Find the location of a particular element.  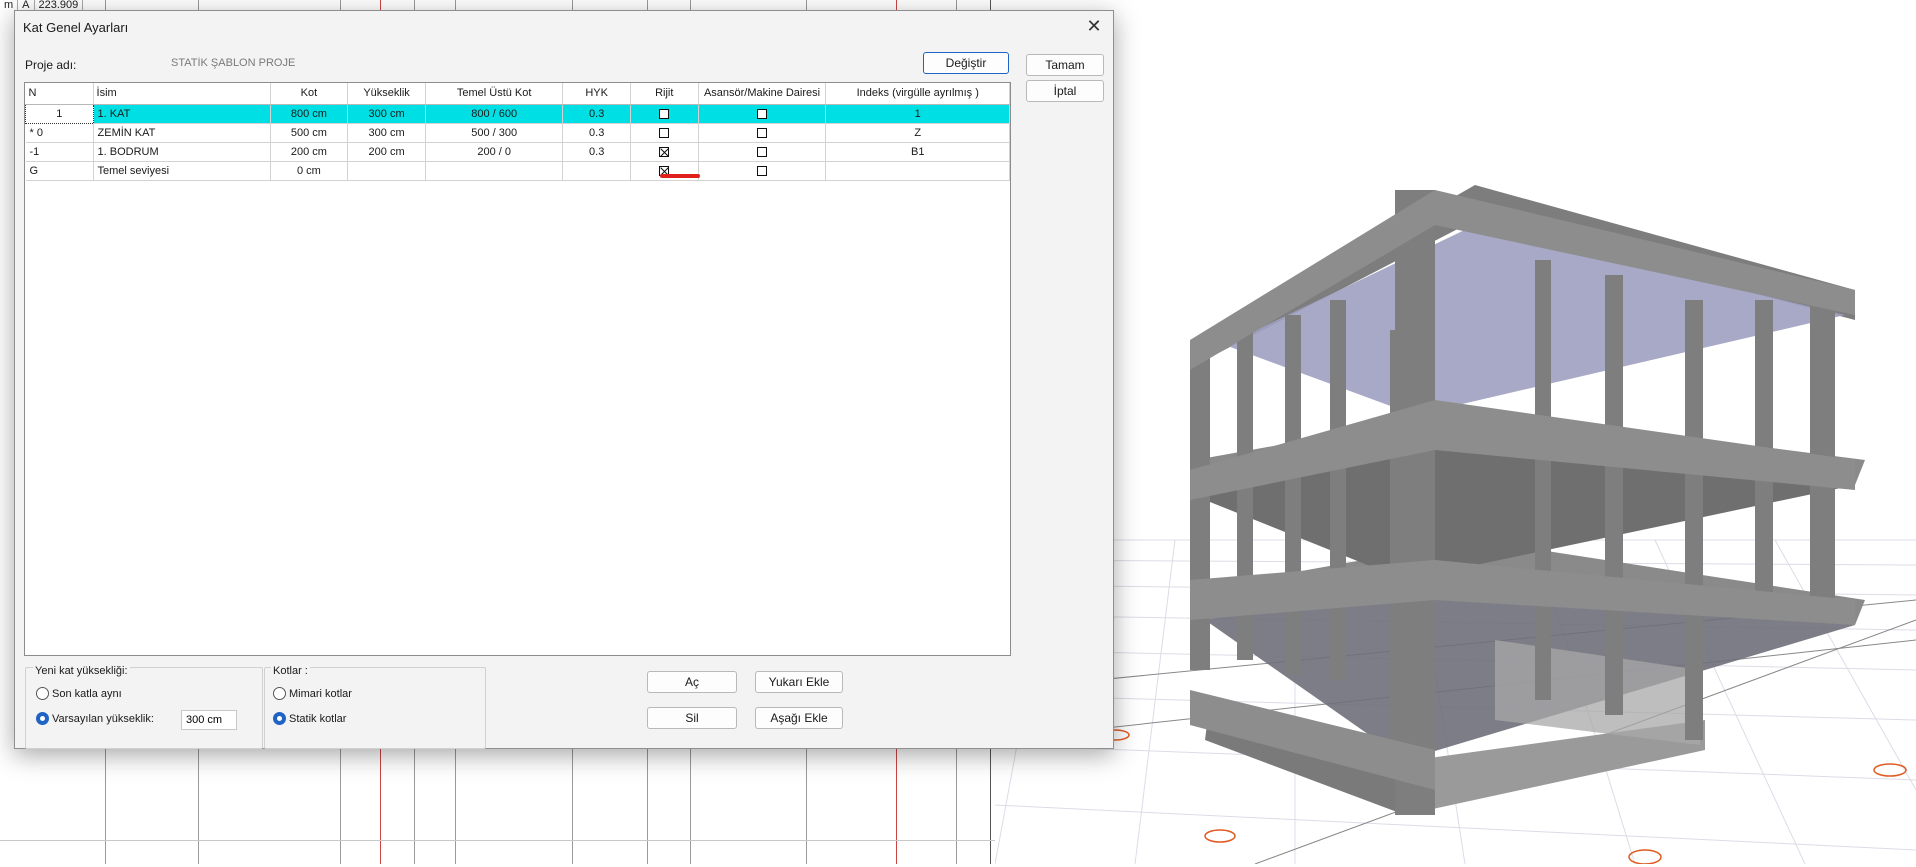

sil-button: Sil is located at coordinates (692, 718).